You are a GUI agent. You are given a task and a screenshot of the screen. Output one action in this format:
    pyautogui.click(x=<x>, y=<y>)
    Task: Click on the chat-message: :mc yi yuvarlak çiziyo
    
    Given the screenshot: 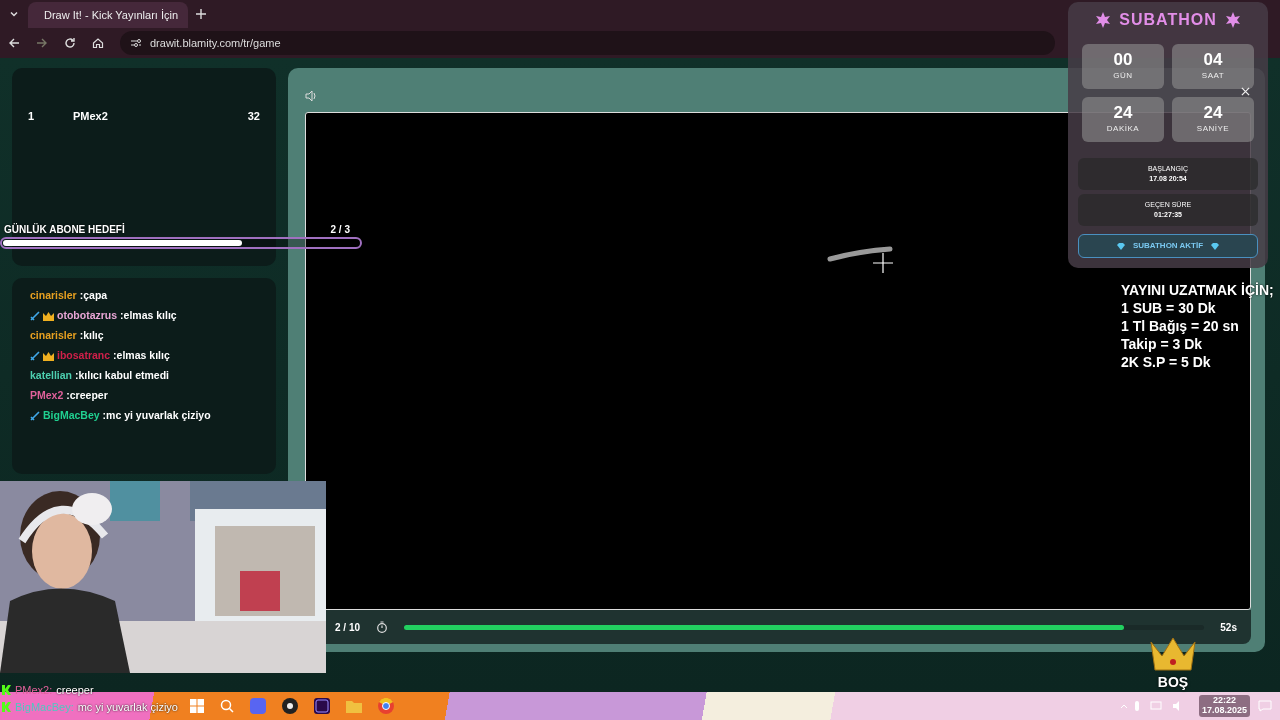 What is the action you would take?
    pyautogui.click(x=156, y=416)
    